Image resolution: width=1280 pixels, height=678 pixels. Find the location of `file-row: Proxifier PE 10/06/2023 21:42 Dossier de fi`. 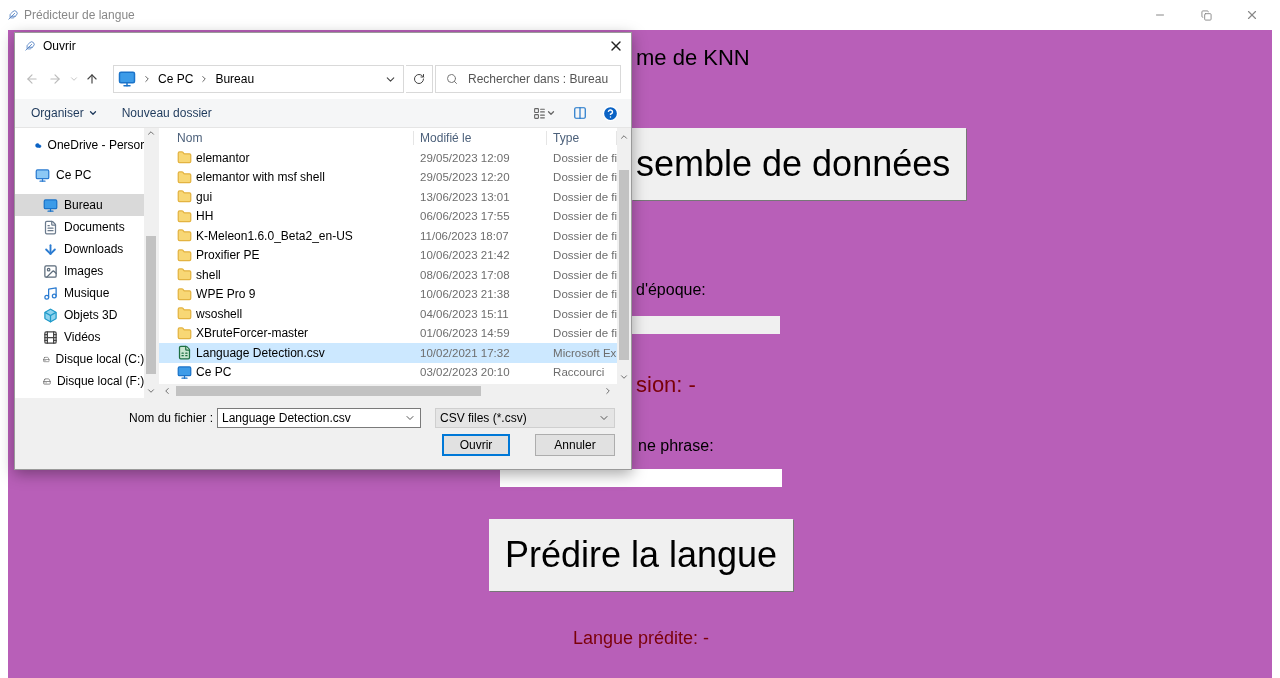

file-row: Proxifier PE 10/06/2023 21:42 Dossier de fi is located at coordinates (388, 255).